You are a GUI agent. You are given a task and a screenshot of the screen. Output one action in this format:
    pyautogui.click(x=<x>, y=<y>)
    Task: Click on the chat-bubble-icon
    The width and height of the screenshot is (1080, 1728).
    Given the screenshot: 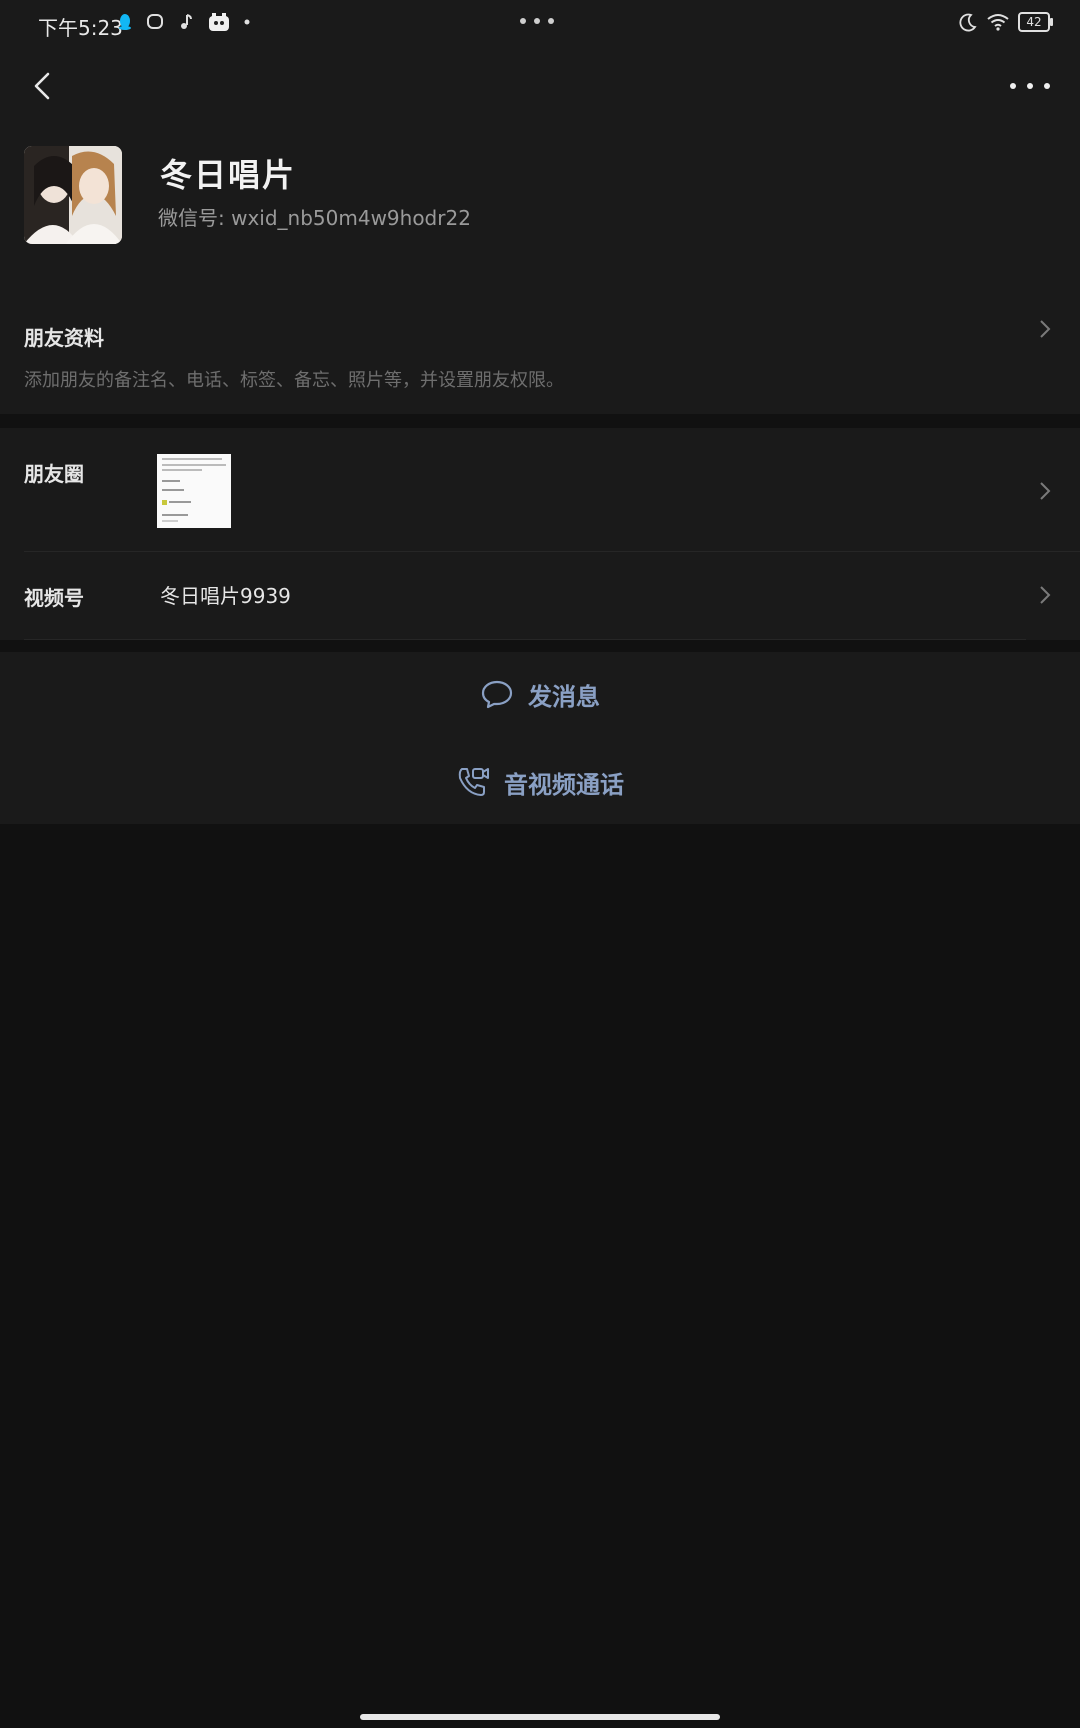 What is the action you would take?
    pyautogui.click(x=497, y=694)
    